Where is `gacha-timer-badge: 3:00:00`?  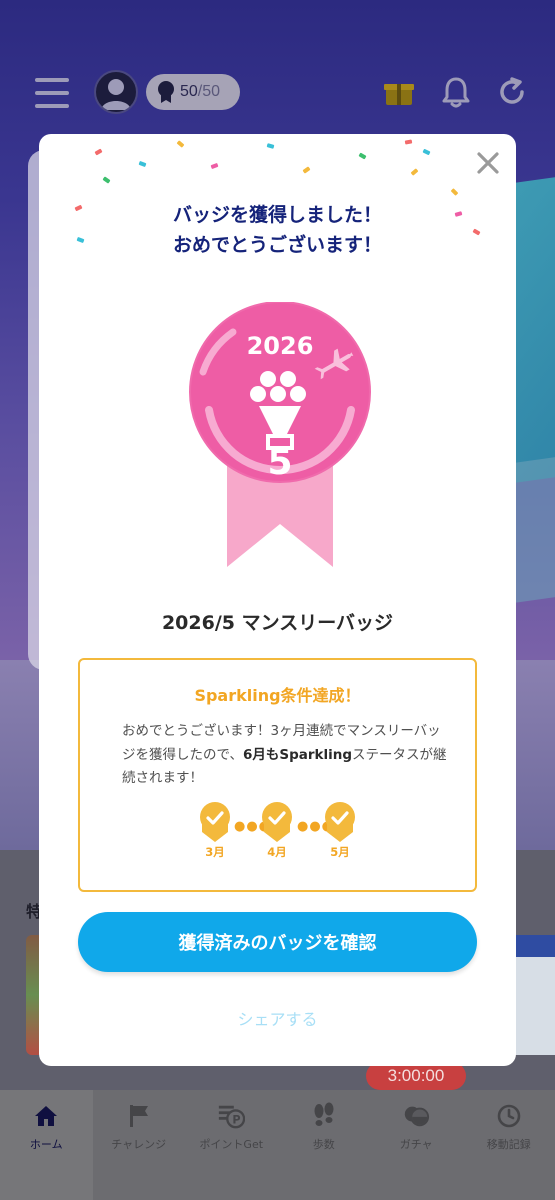 gacha-timer-badge: 3:00:00 is located at coordinates (416, 1076).